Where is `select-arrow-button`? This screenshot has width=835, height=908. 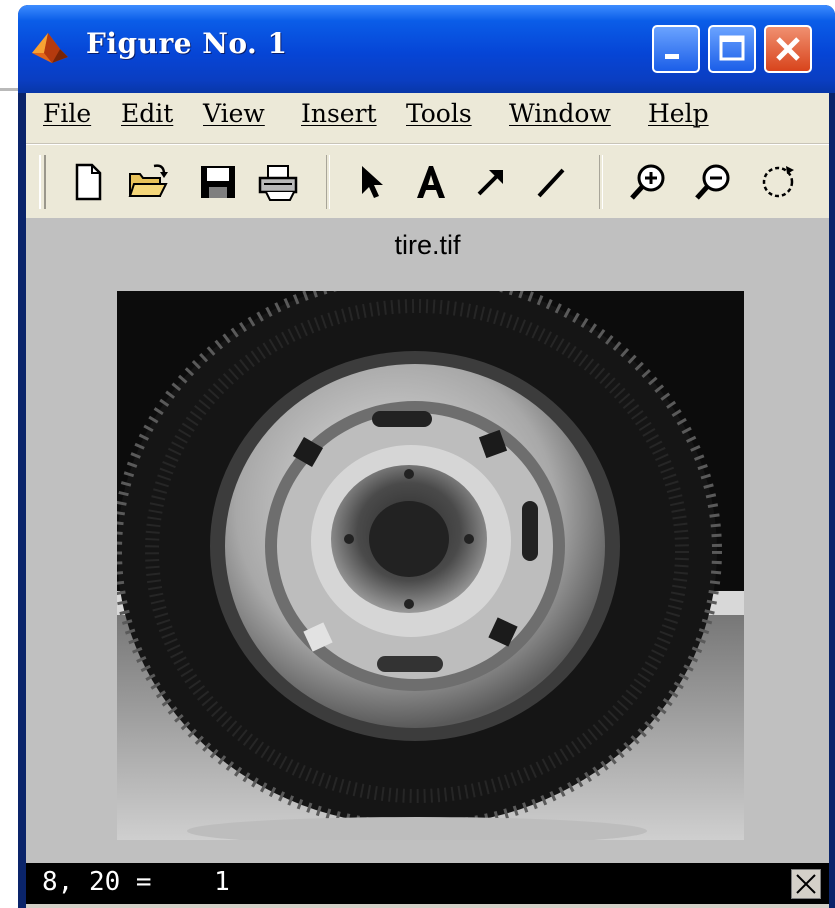 select-arrow-button is located at coordinates (371, 182).